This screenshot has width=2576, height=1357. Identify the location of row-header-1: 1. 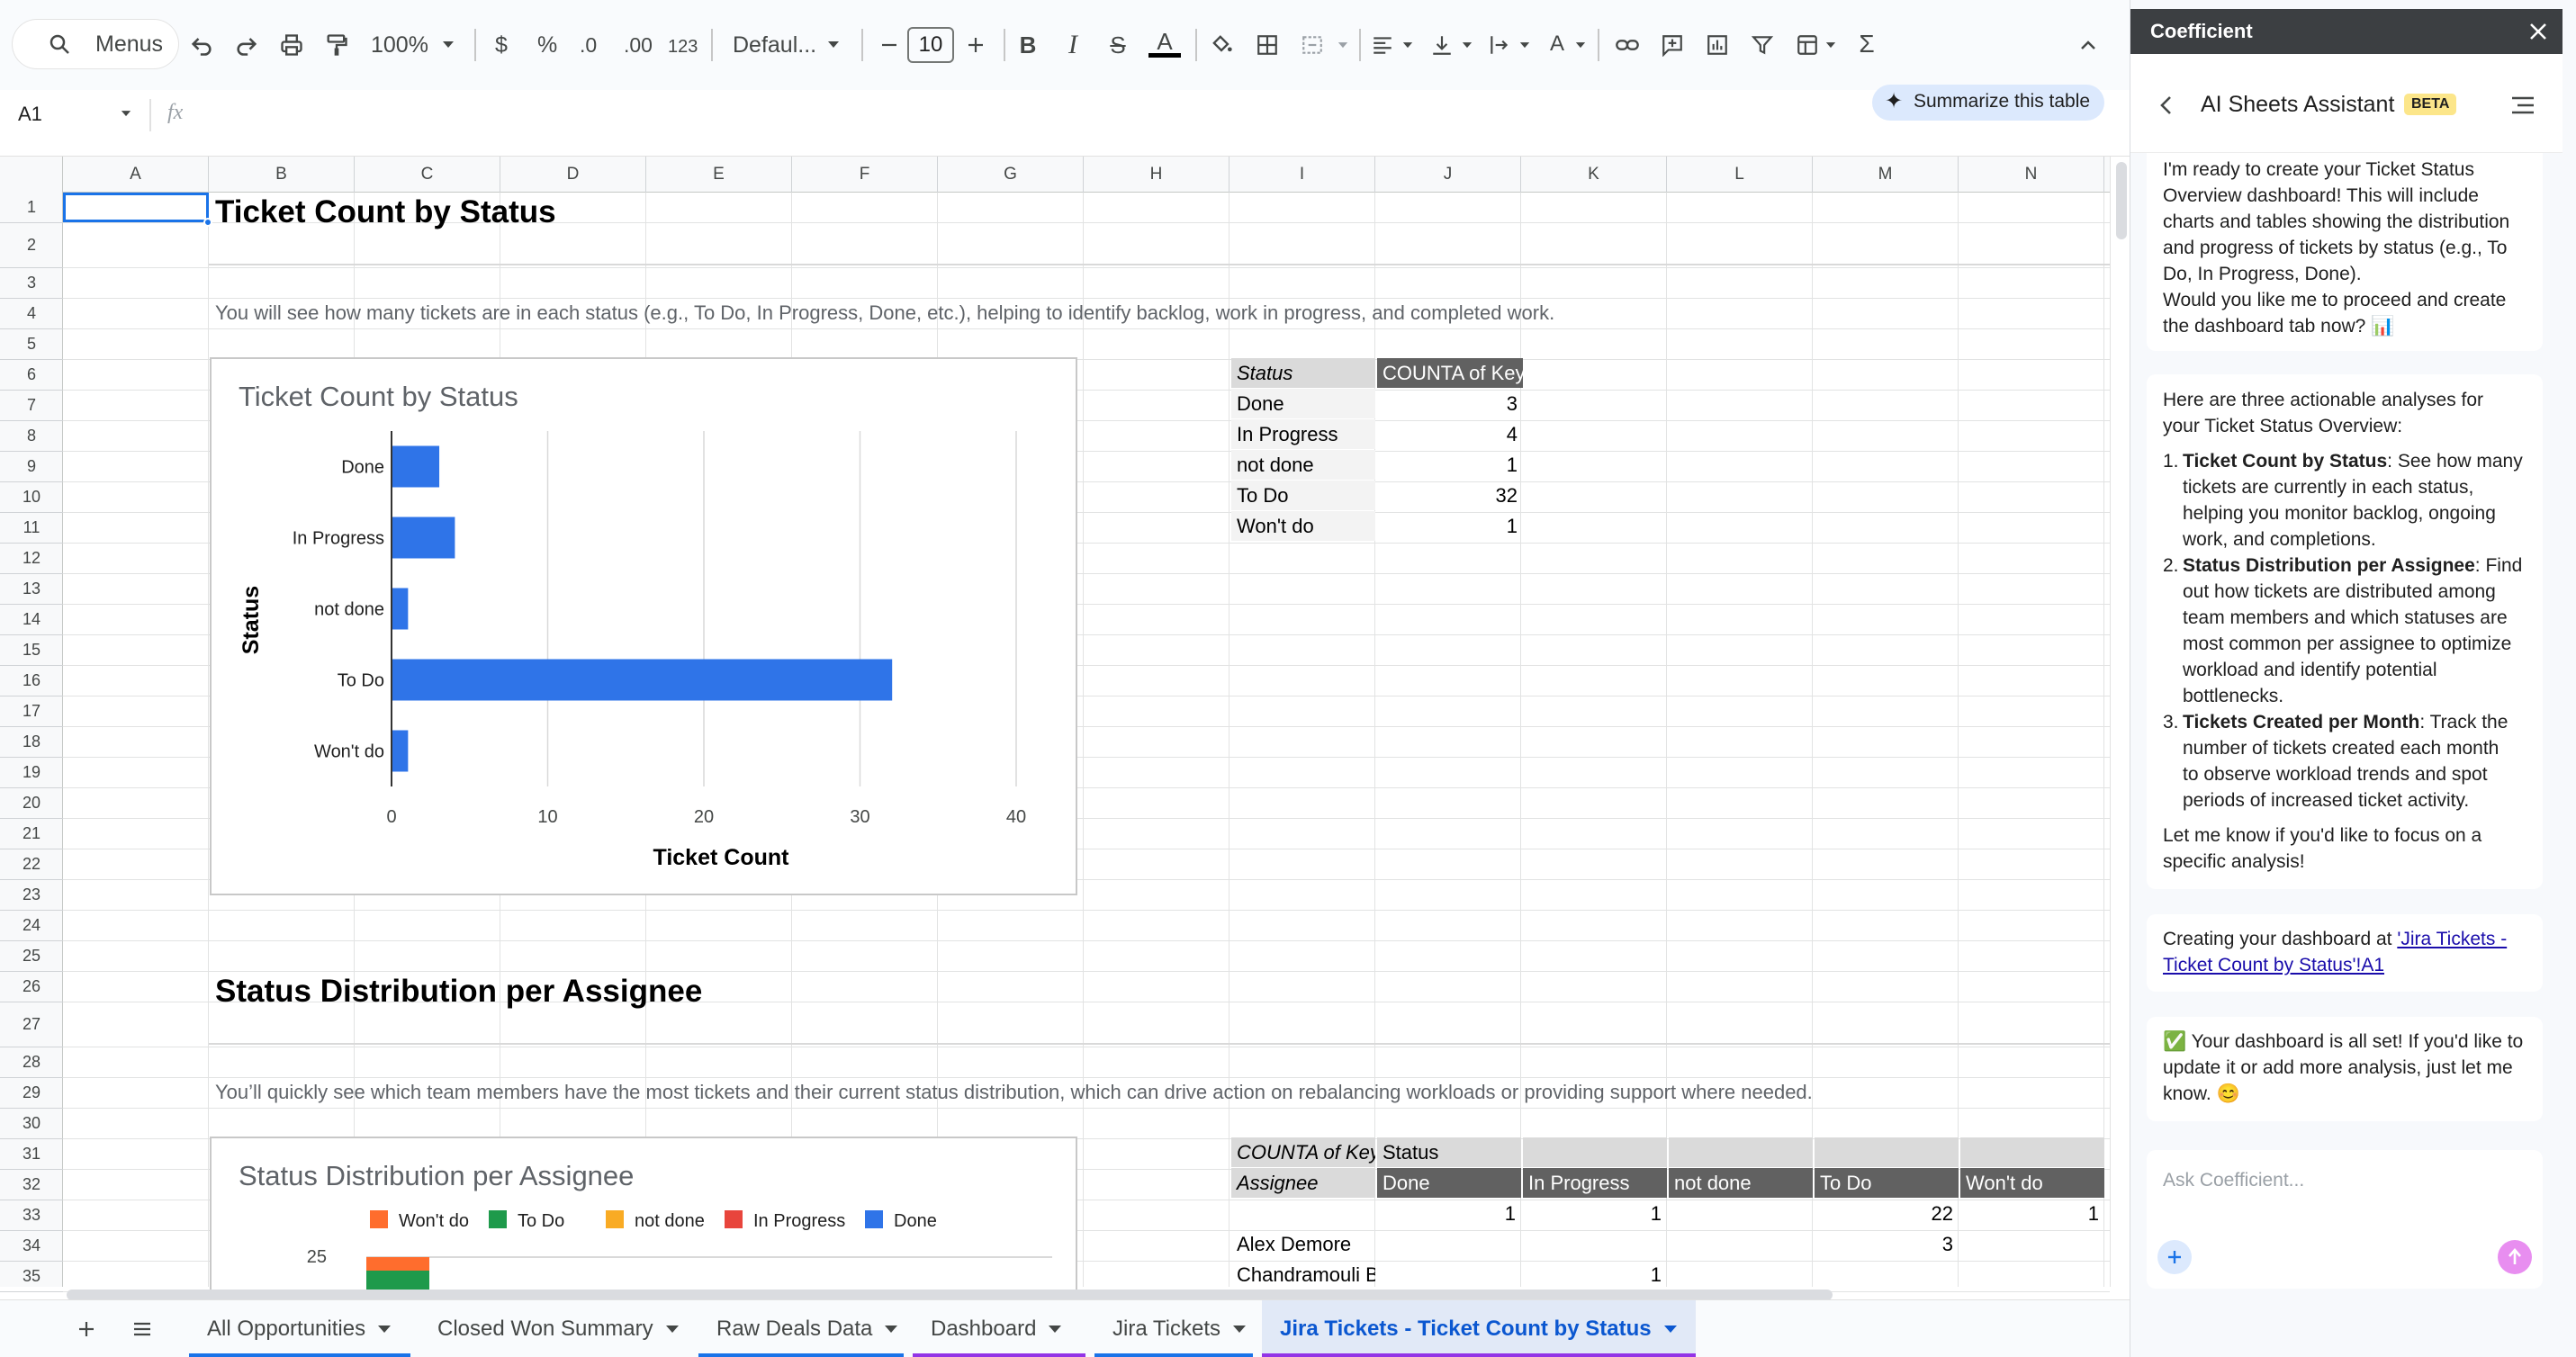
(31, 208).